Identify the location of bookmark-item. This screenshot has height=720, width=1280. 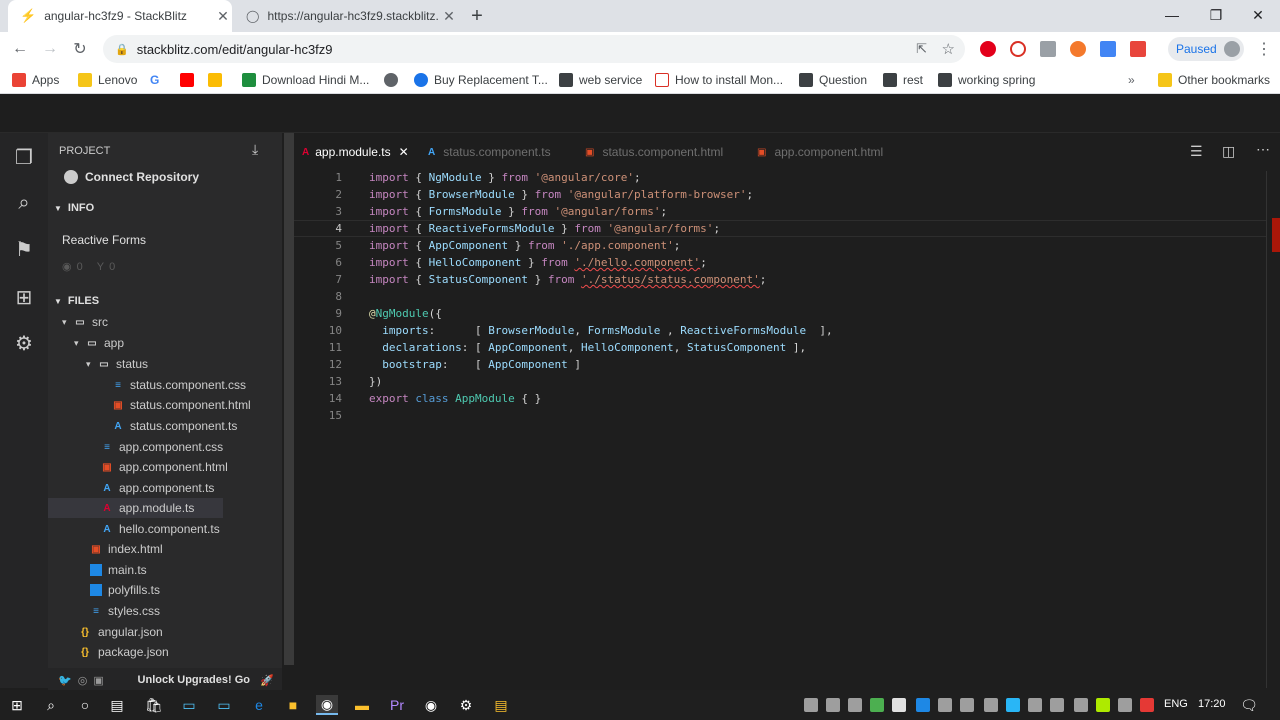
(394, 80).